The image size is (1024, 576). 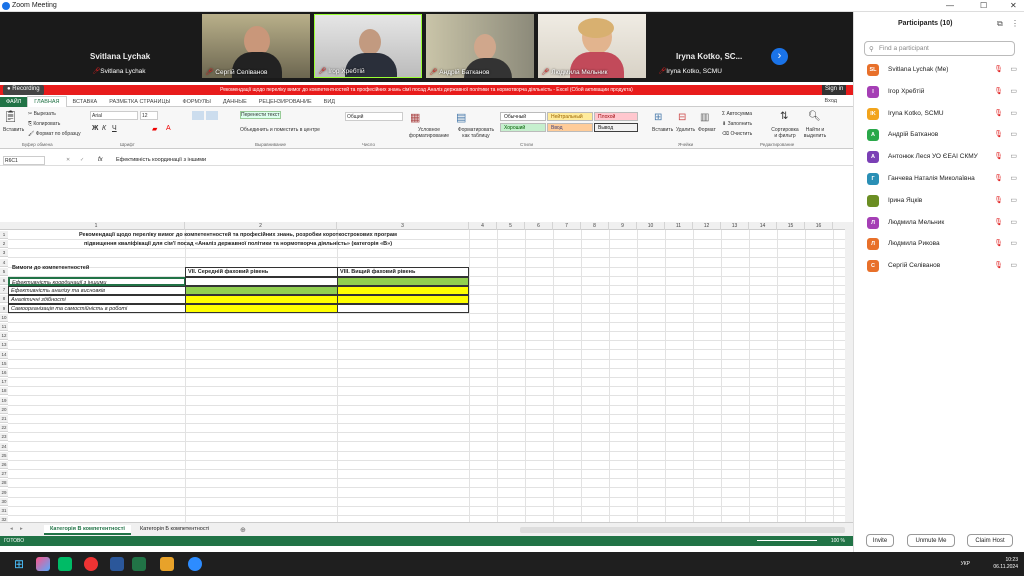 What do you see at coordinates (4, 373) in the screenshot?
I see `row-header: 16` at bounding box center [4, 373].